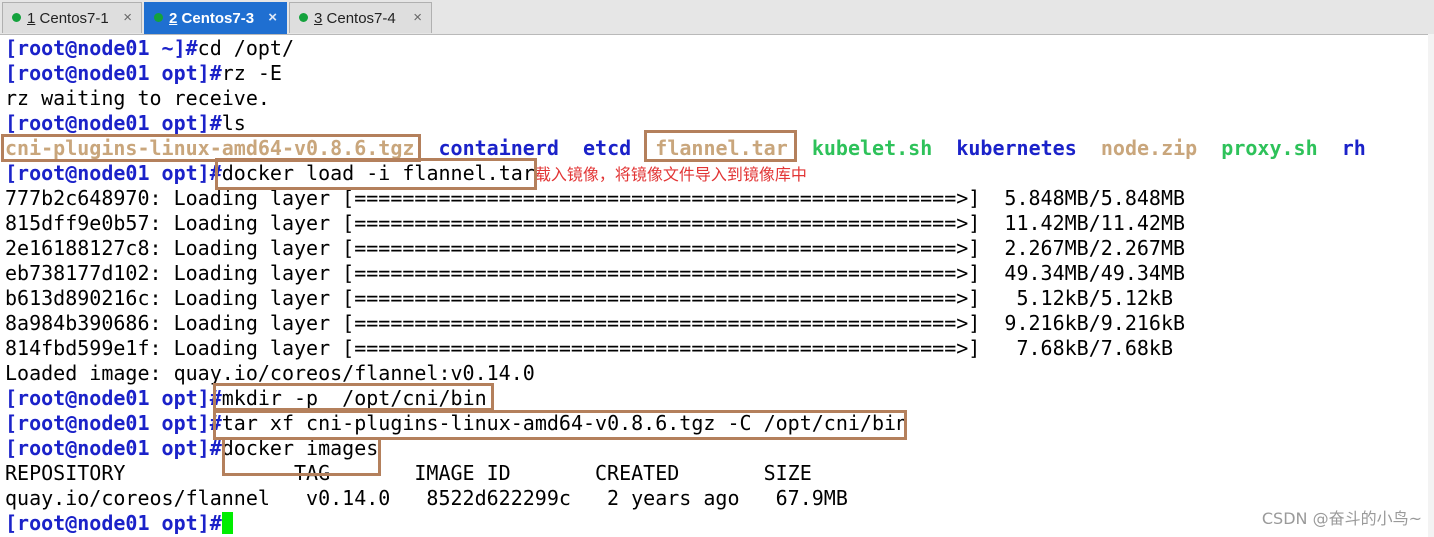 The image size is (1434, 537). I want to click on ls-entry-rh-dir: rh, so click(1353, 148).